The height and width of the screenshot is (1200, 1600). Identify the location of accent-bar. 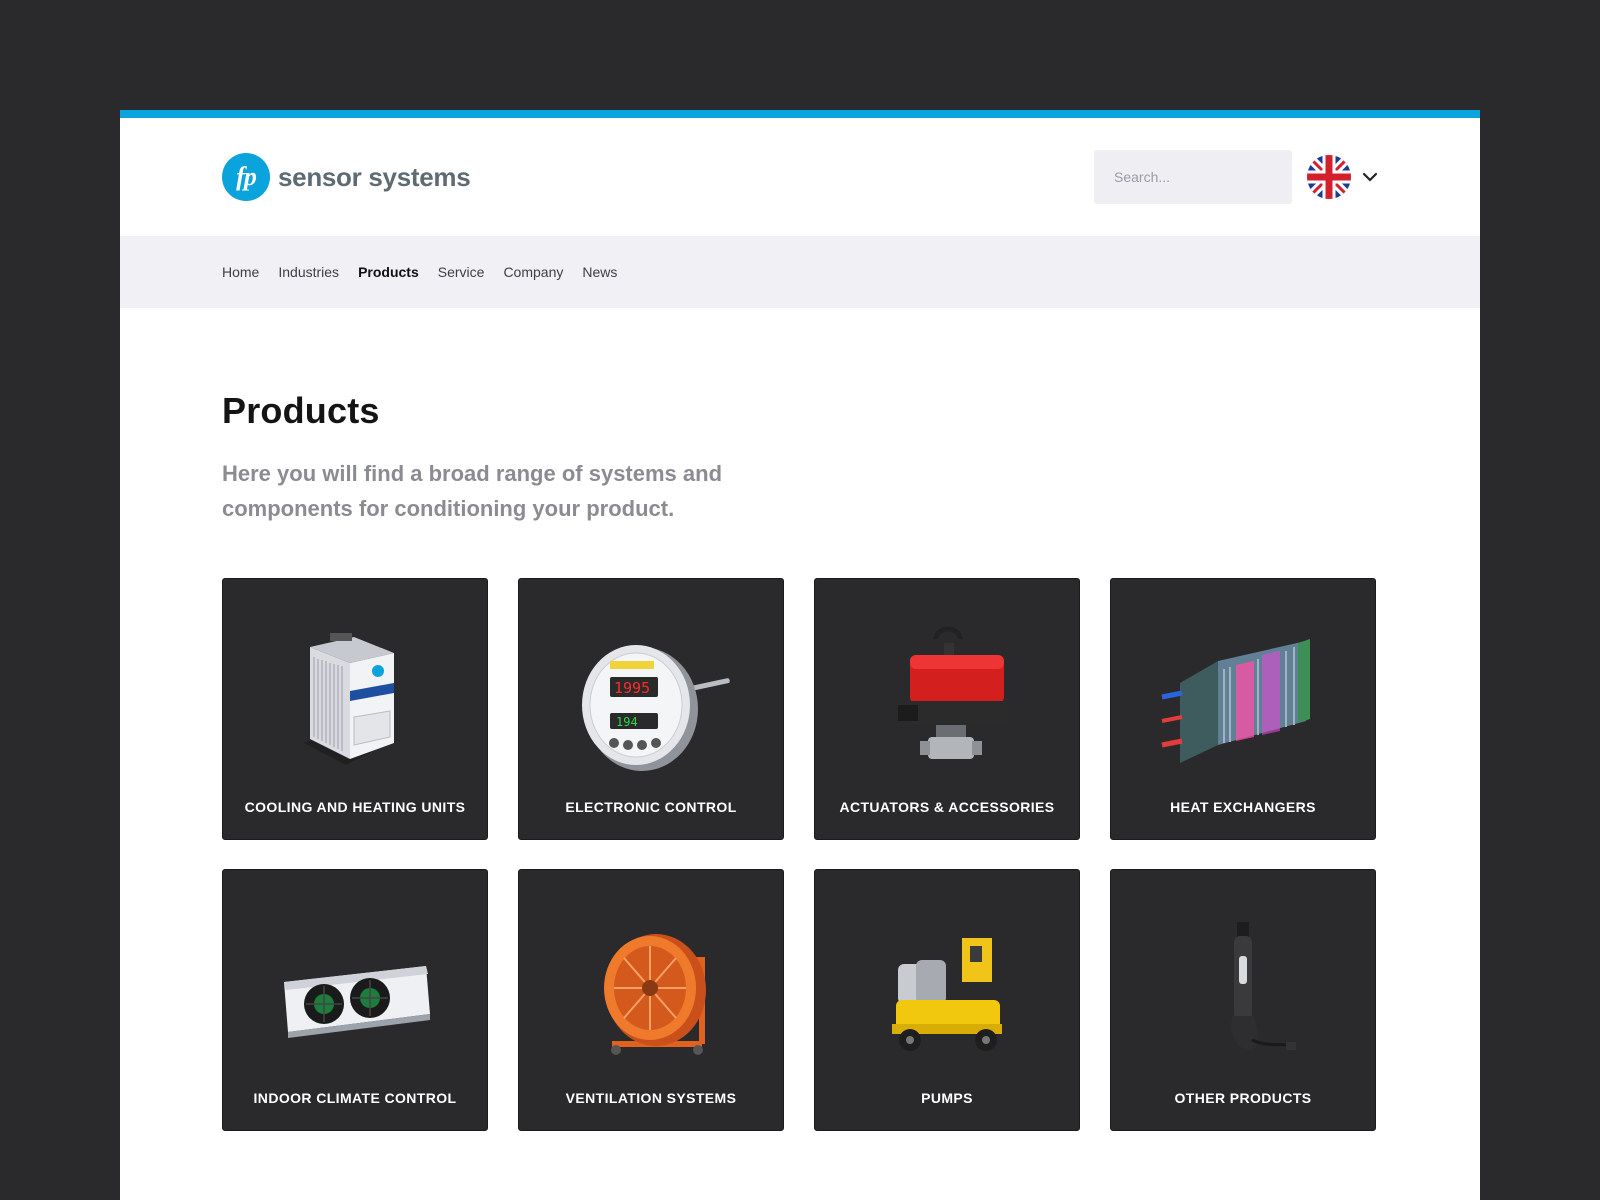
(800, 114).